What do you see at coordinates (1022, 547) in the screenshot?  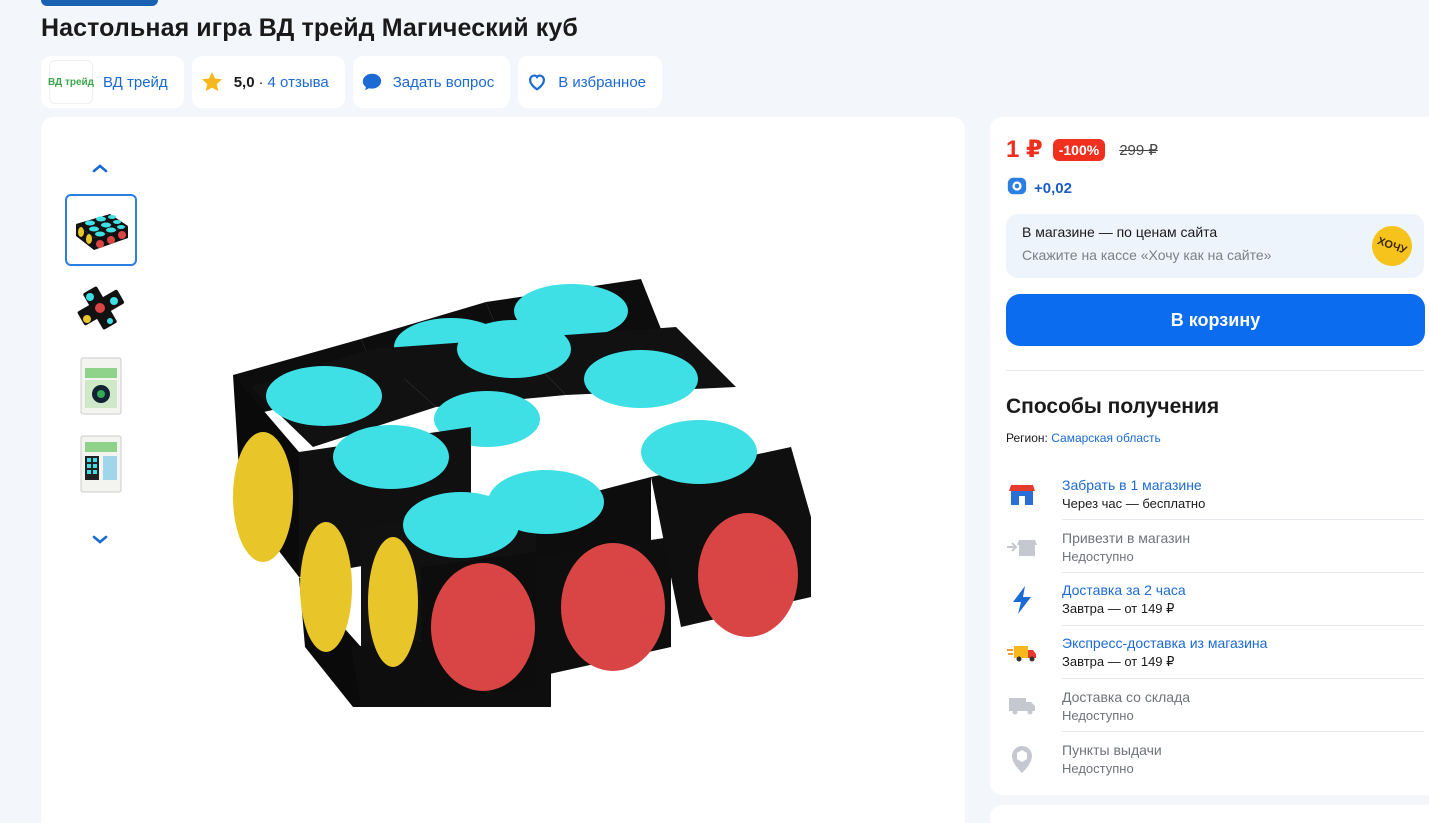 I see `store-transfer-icon` at bounding box center [1022, 547].